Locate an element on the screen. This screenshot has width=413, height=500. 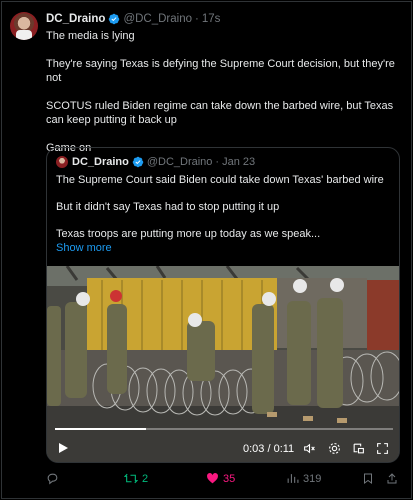
quote-author-name: DC_Draino is located at coordinates (100, 162).